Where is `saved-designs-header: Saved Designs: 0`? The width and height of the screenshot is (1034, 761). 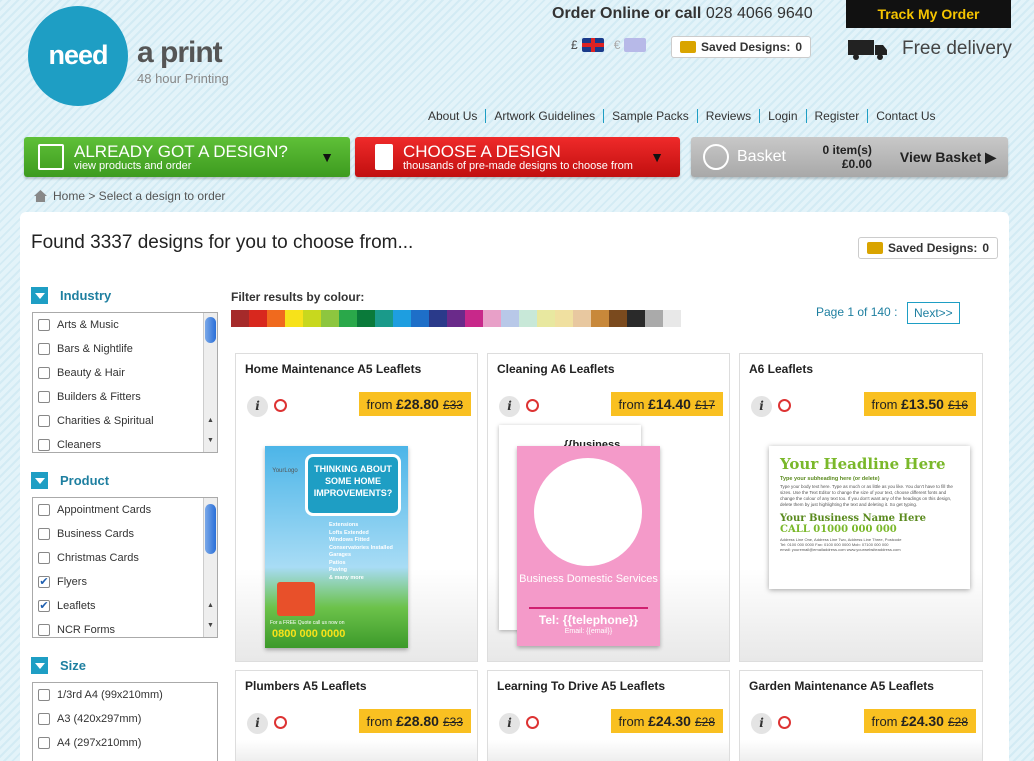 saved-designs-header: Saved Designs: 0 is located at coordinates (741, 47).